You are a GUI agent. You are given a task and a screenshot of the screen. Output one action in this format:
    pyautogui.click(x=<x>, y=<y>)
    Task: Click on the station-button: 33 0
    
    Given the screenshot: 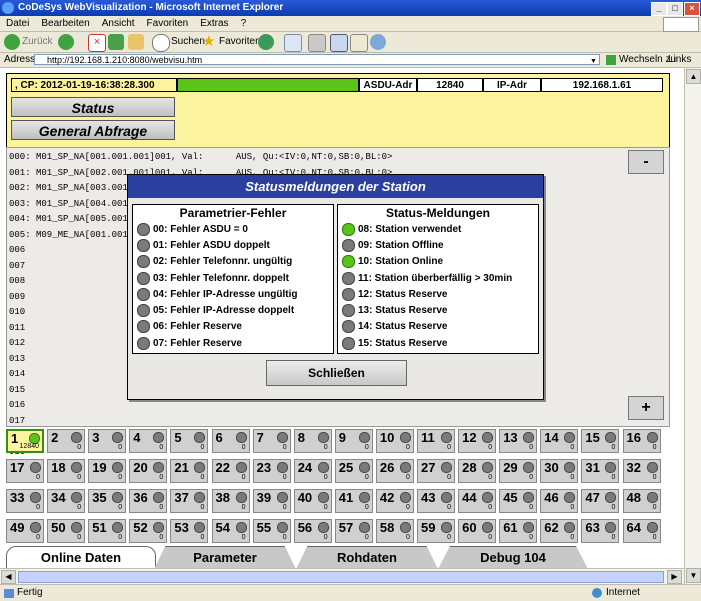 What is the action you would take?
    pyautogui.click(x=25, y=501)
    